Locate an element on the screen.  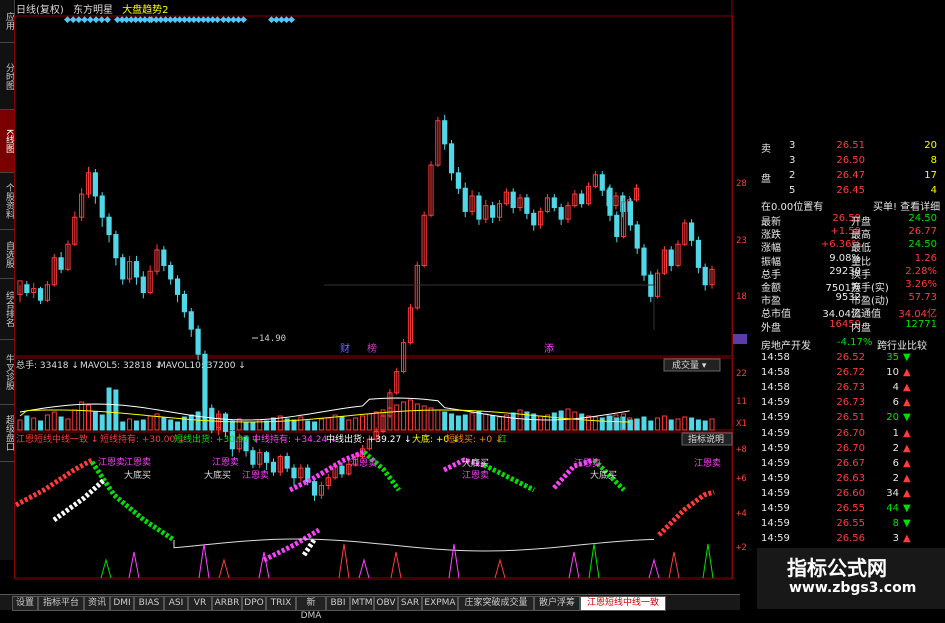
volume-bar-r0 is located at coordinates (610, 423).